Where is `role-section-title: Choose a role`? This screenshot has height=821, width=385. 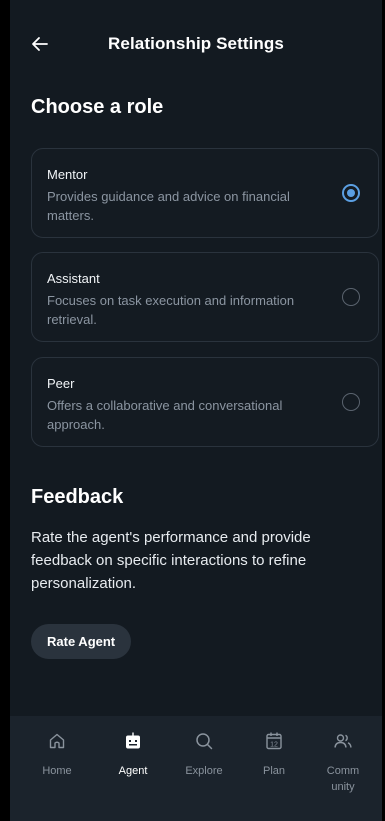
role-section-title: Choose a role is located at coordinates (97, 107).